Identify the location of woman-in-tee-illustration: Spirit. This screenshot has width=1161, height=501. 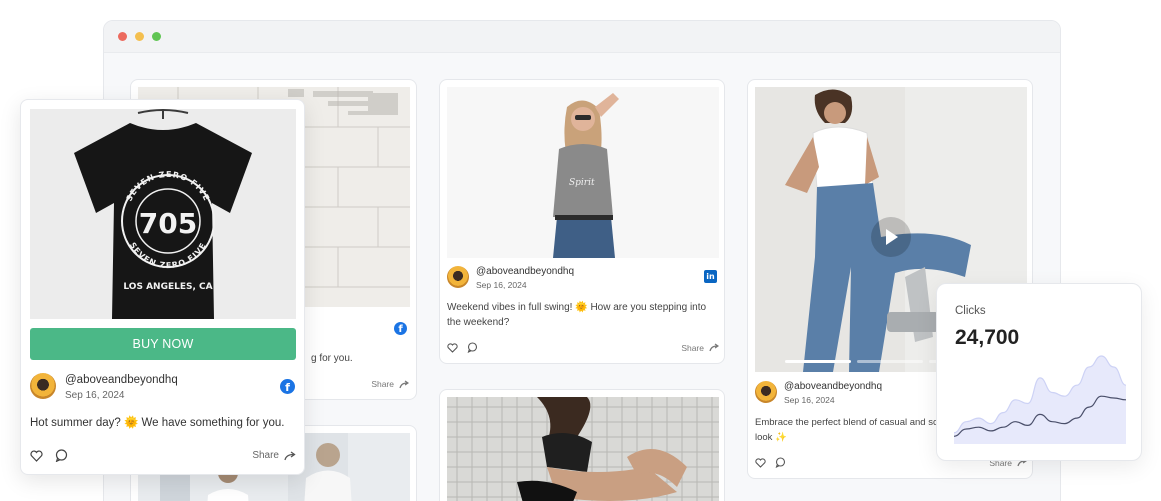
(583, 172).